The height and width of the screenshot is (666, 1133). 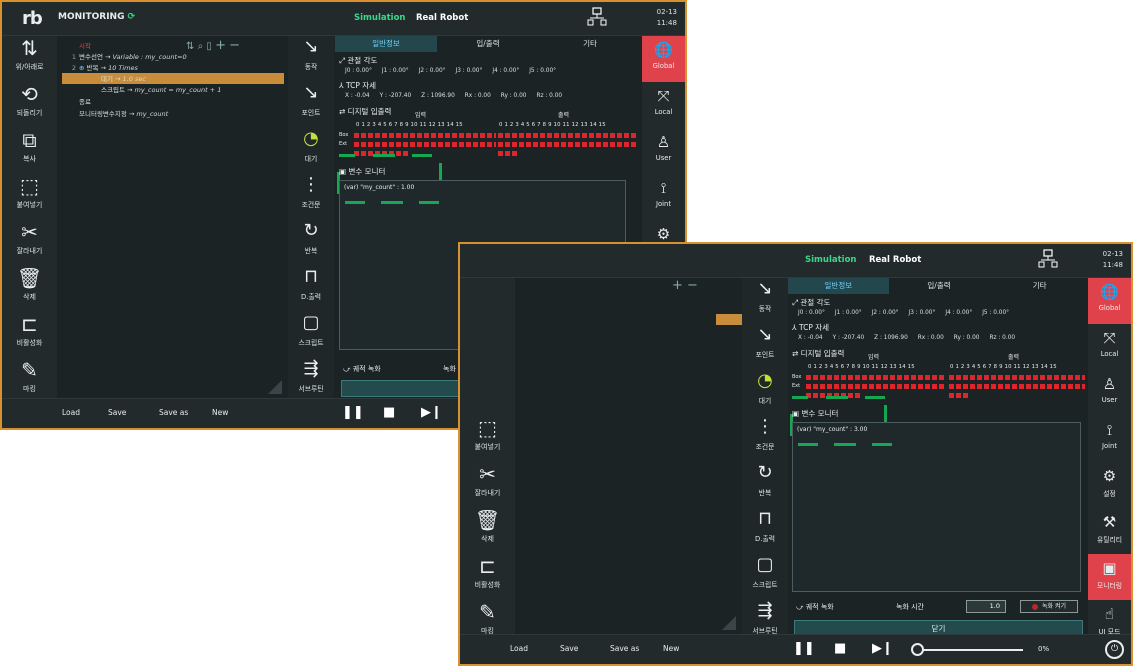 I want to click on sort-icon: ⇅, so click(x=190, y=46).